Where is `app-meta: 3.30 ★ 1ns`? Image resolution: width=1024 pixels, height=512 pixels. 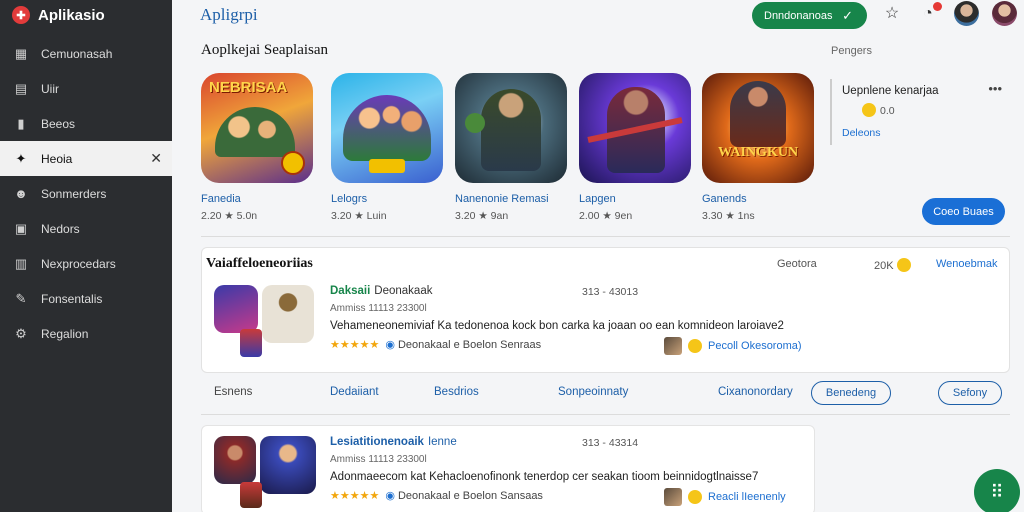 app-meta: 3.30 ★ 1ns is located at coordinates (728, 216).